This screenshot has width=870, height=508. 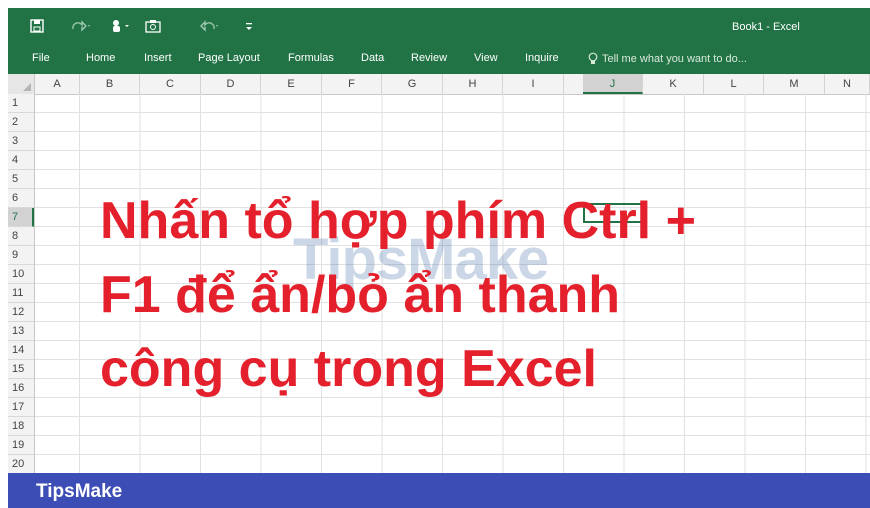 What do you see at coordinates (121, 26) in the screenshot?
I see `touch-mode-icon` at bounding box center [121, 26].